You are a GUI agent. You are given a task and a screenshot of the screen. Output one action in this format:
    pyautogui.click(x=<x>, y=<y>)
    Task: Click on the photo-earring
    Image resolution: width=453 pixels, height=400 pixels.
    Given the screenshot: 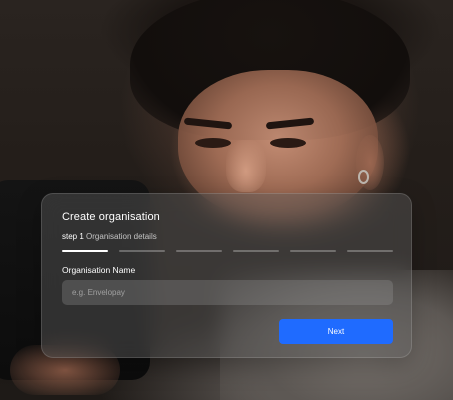 What is the action you would take?
    pyautogui.click(x=363, y=177)
    